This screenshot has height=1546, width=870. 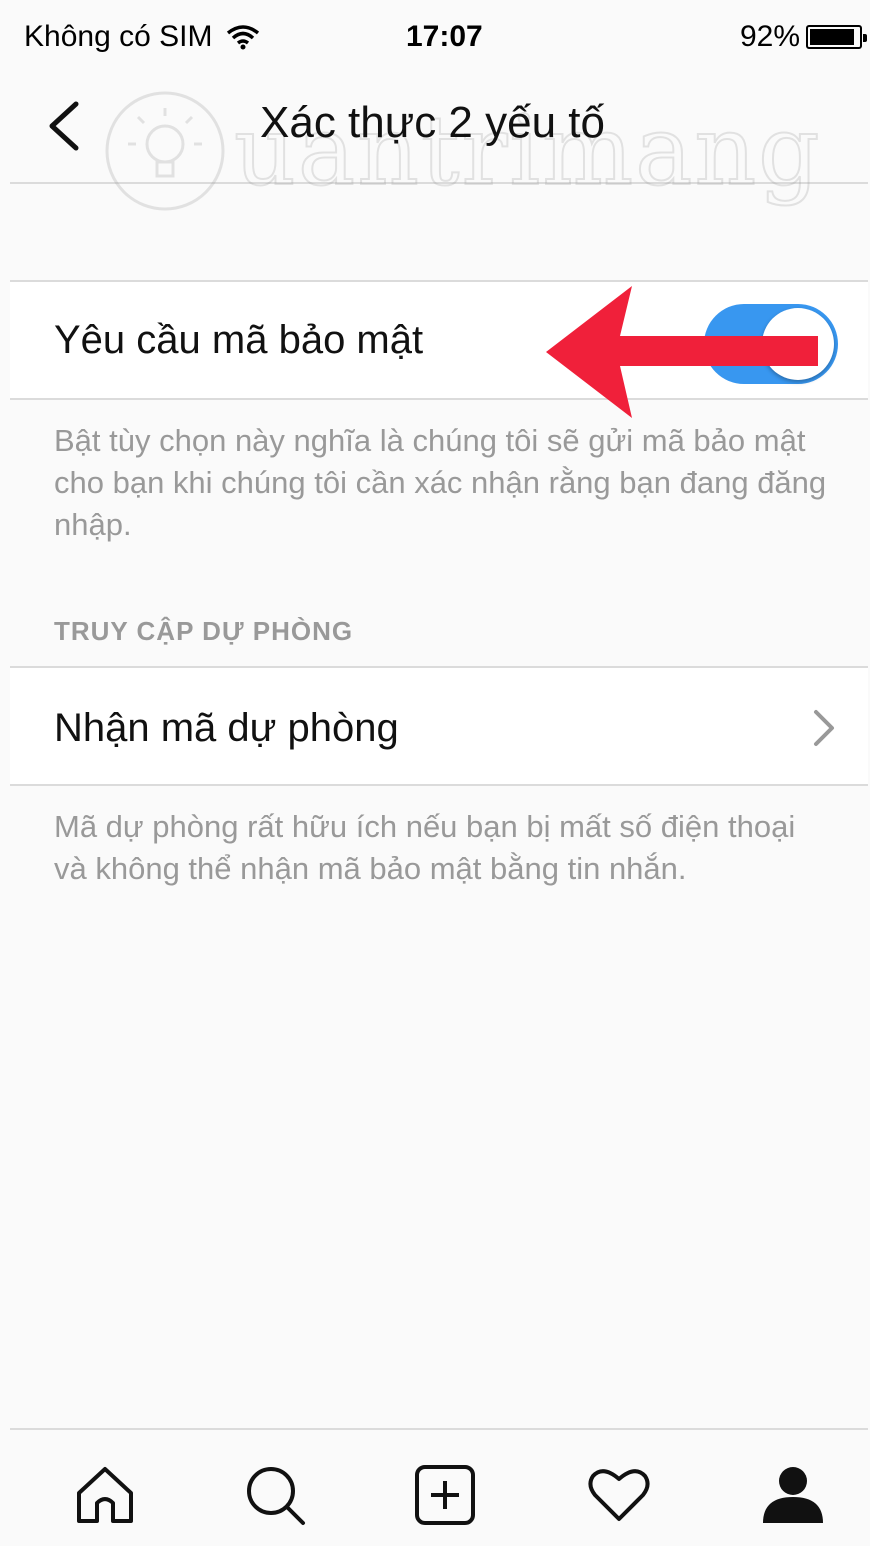 I want to click on tab-activity, so click(x=619, y=1495).